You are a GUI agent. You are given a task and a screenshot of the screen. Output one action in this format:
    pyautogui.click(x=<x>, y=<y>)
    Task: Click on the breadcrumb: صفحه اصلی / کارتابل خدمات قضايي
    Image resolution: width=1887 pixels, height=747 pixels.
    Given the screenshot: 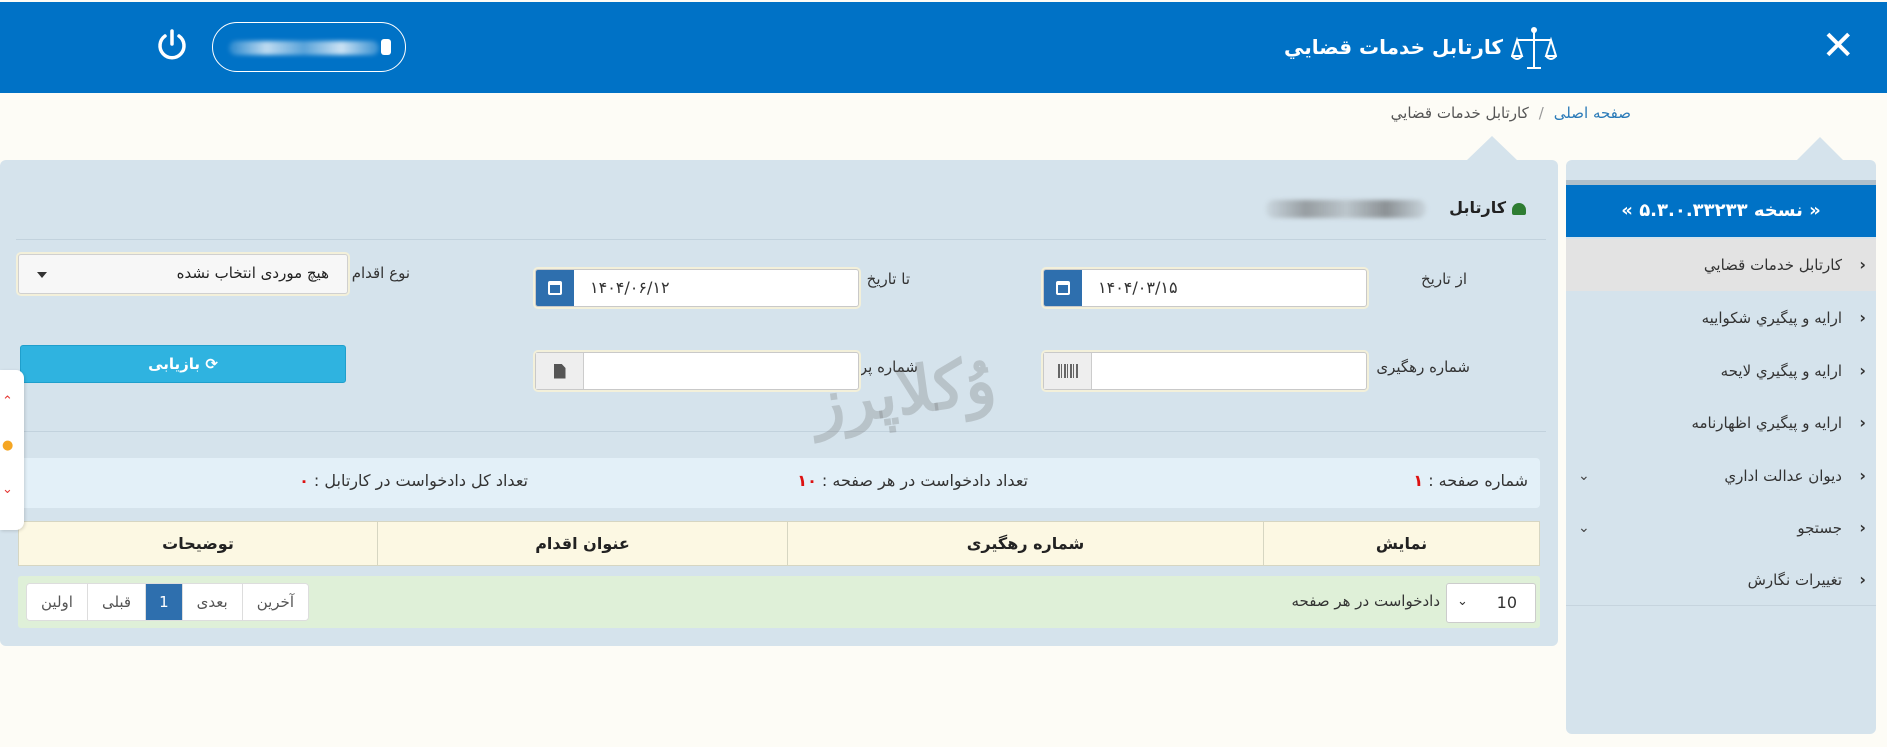 What is the action you would take?
    pyautogui.click(x=1511, y=113)
    